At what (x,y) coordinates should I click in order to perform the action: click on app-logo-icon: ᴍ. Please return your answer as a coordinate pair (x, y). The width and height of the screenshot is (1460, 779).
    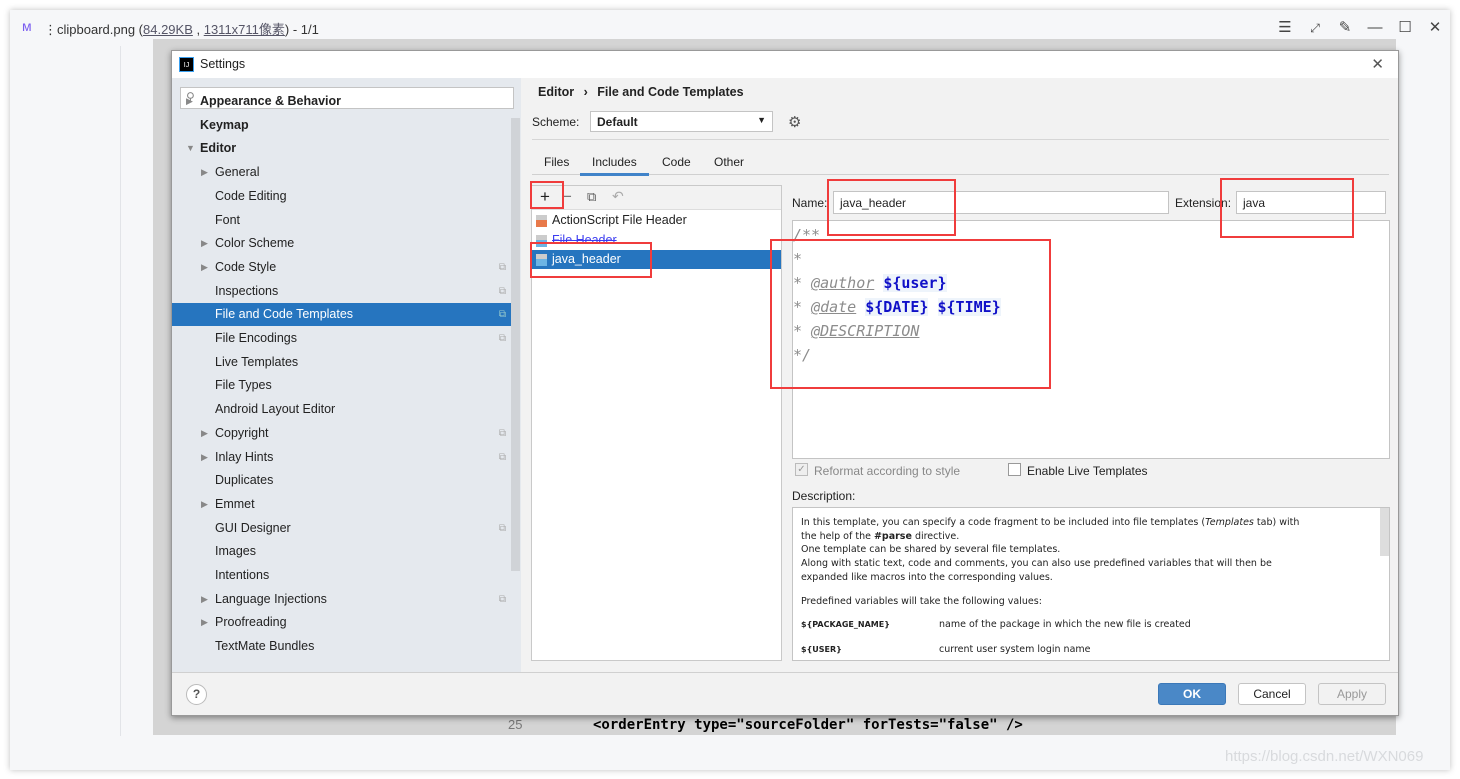
    Looking at the image, I should click on (27, 26).